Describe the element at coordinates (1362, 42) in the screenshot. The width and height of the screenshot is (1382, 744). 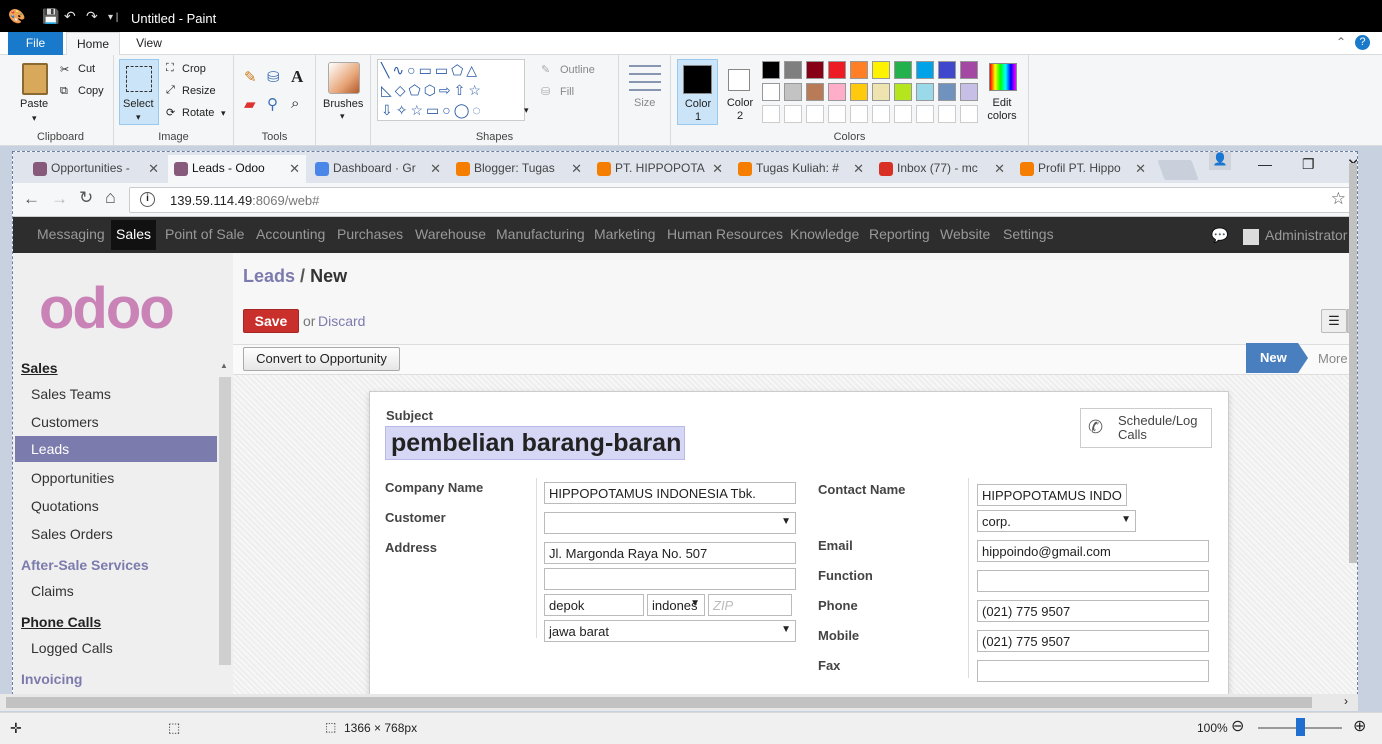
I see `help-icon: ?` at that location.